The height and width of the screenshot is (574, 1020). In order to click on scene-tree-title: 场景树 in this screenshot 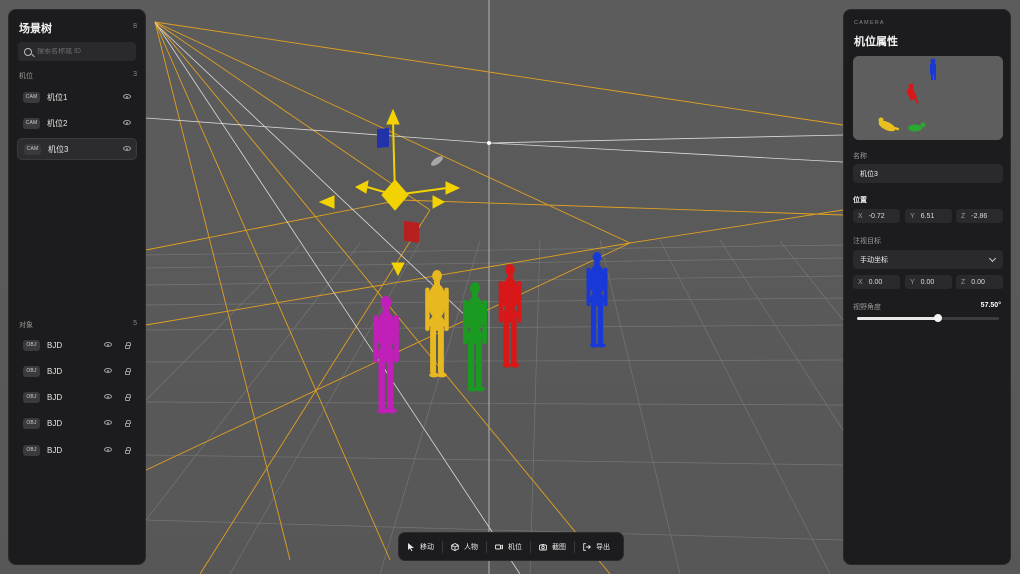, I will do `click(35, 29)`.